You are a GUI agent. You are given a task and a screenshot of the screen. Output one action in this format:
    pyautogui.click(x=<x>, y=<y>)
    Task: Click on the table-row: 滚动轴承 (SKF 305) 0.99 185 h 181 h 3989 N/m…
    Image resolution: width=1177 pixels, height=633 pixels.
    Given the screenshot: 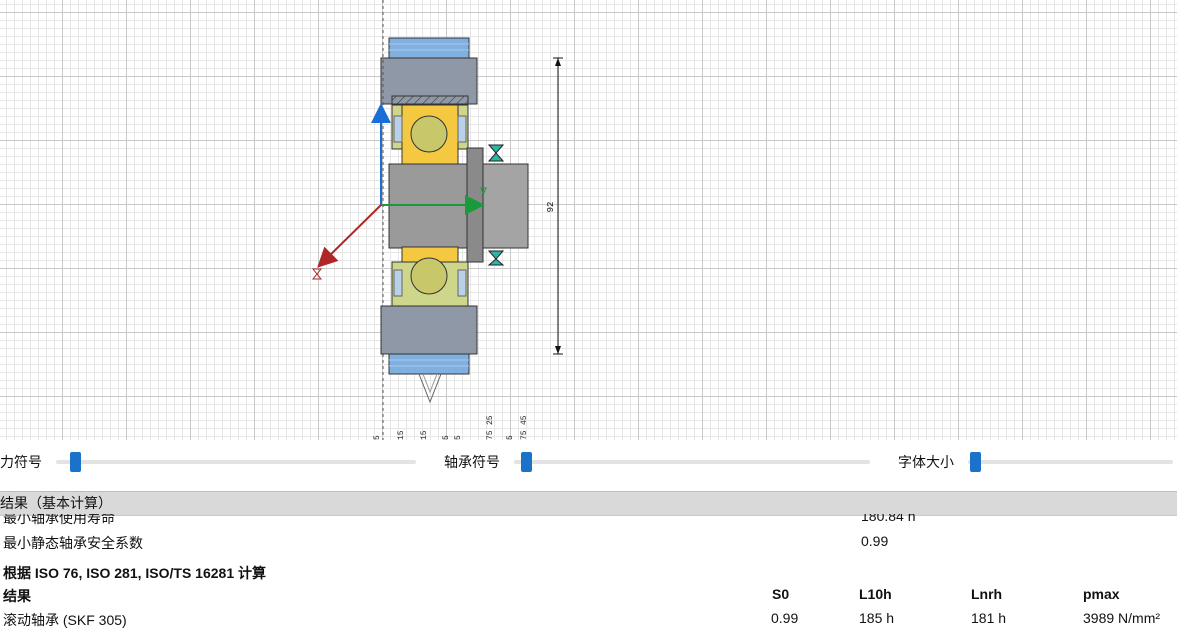 What is the action you would take?
    pyautogui.click(x=588, y=620)
    